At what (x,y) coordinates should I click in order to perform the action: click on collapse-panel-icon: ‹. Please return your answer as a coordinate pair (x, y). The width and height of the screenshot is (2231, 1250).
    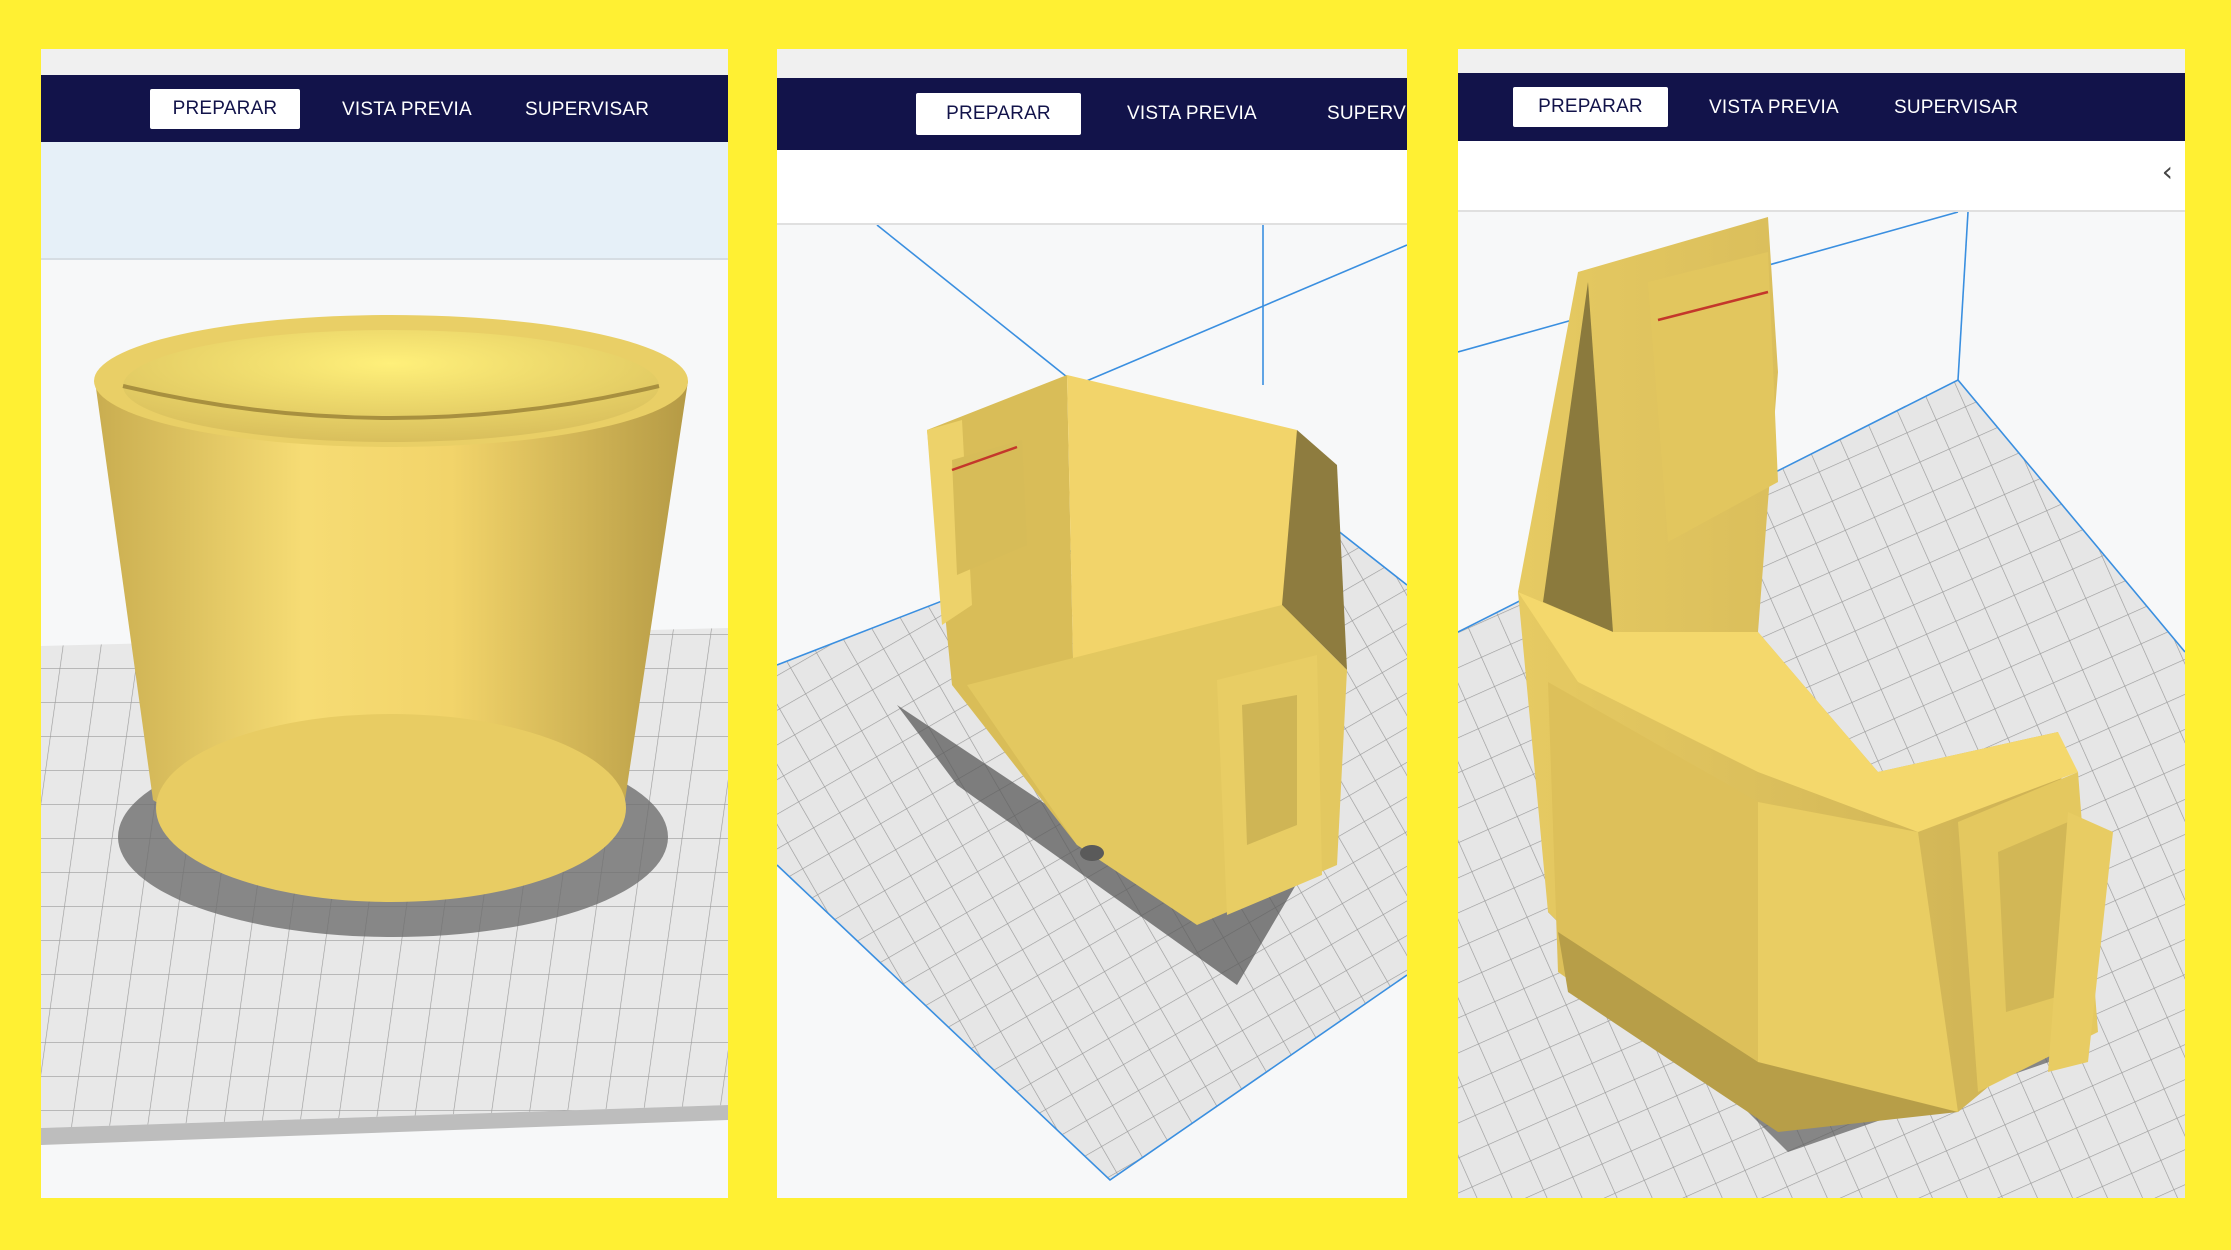
    Looking at the image, I should click on (2167, 171).